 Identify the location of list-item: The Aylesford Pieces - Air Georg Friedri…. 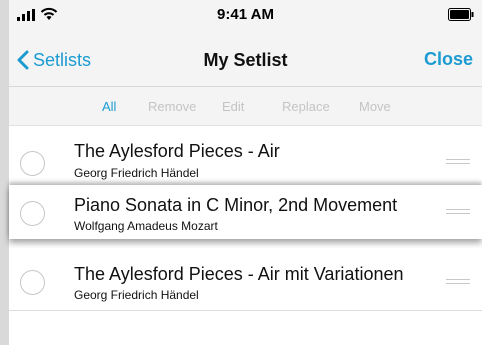
(245, 158).